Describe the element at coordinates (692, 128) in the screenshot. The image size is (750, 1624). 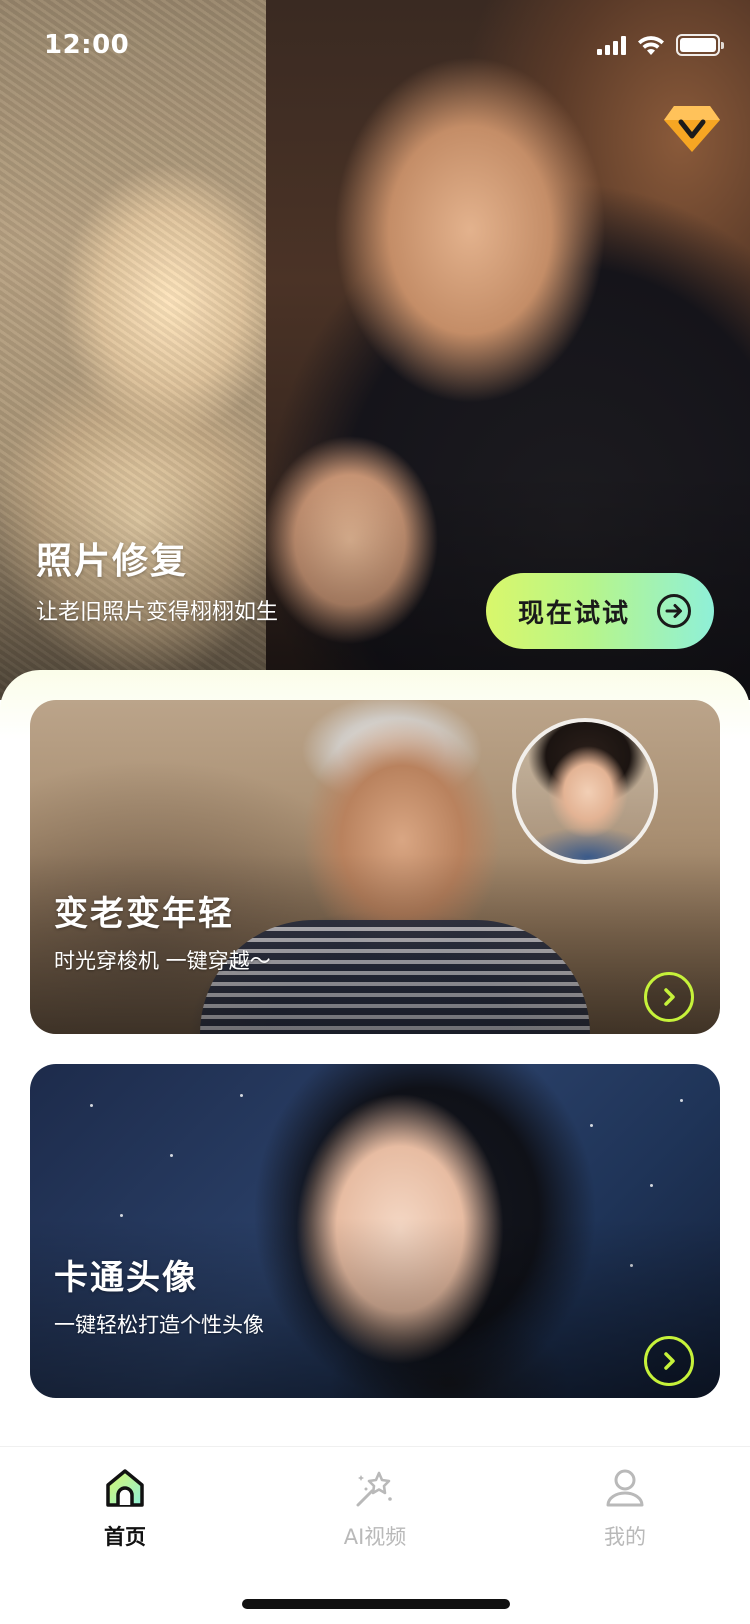
I see `vip-diamond-icon` at that location.